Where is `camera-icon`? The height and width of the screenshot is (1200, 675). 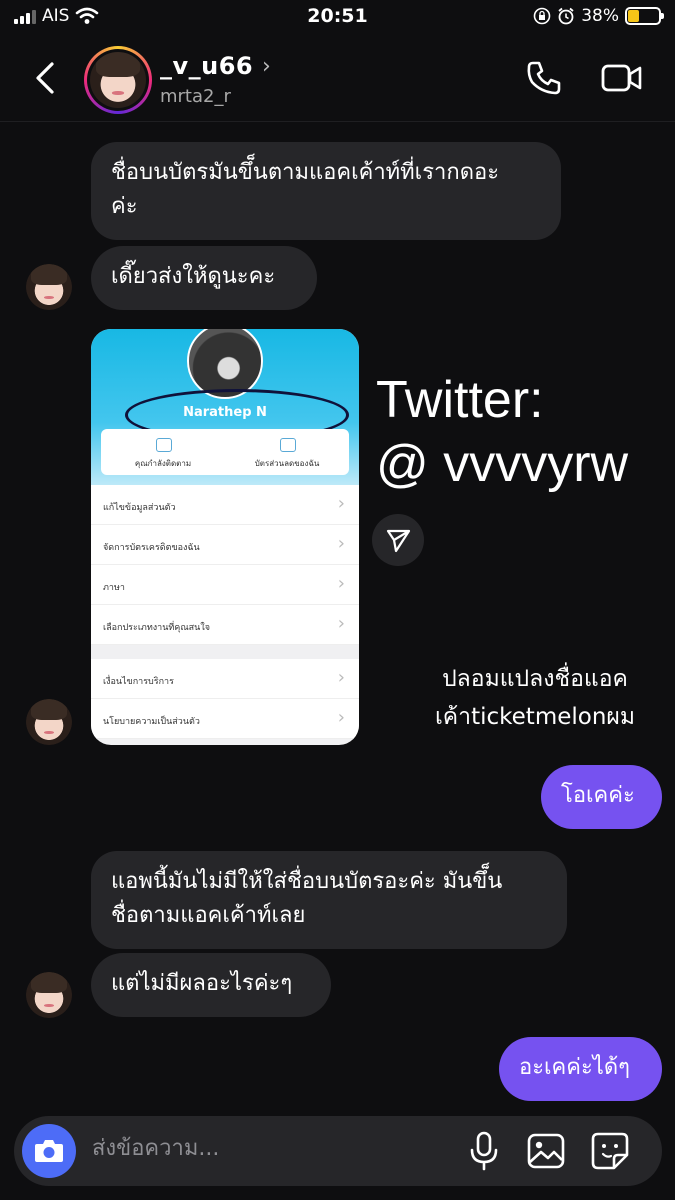
camera-icon is located at coordinates (49, 1151).